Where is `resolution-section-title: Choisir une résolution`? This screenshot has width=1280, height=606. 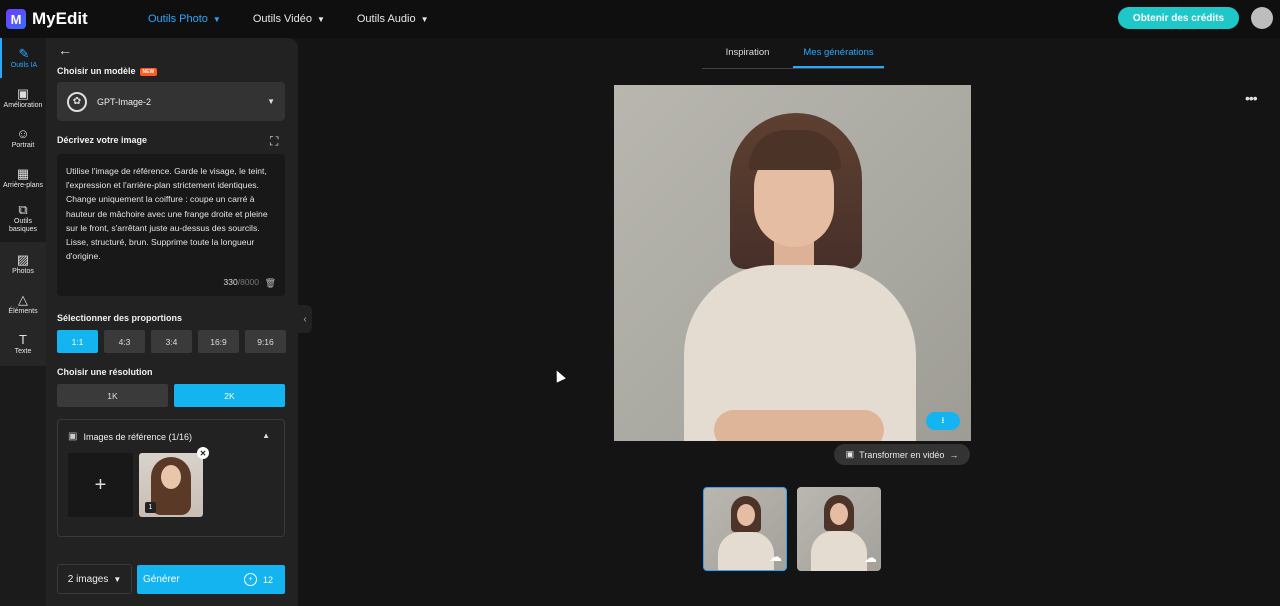 resolution-section-title: Choisir une résolution is located at coordinates (105, 372).